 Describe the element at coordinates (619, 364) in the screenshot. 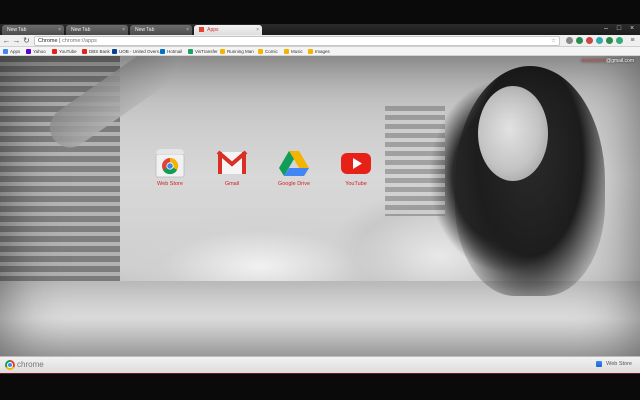

I see `webstore-link: Web Store` at that location.